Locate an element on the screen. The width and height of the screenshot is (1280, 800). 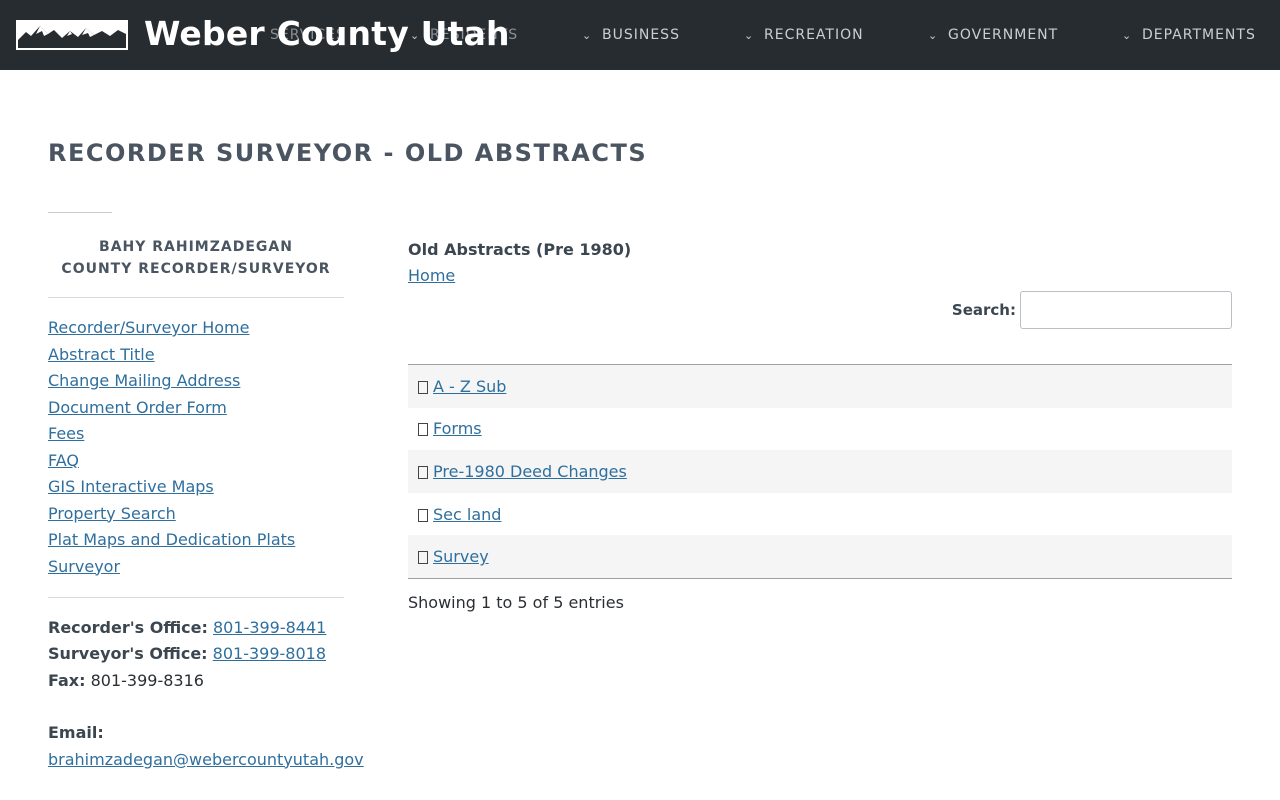
email-link: brahimzadegan@webercountyutah.gov is located at coordinates (206, 759).